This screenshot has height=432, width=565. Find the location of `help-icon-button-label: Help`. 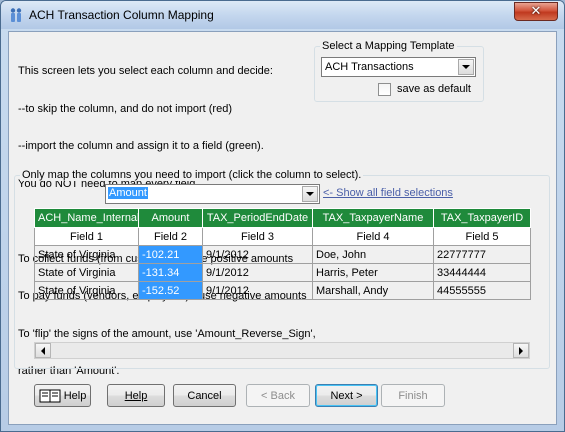

help-icon-button-label: Help is located at coordinates (75, 395).